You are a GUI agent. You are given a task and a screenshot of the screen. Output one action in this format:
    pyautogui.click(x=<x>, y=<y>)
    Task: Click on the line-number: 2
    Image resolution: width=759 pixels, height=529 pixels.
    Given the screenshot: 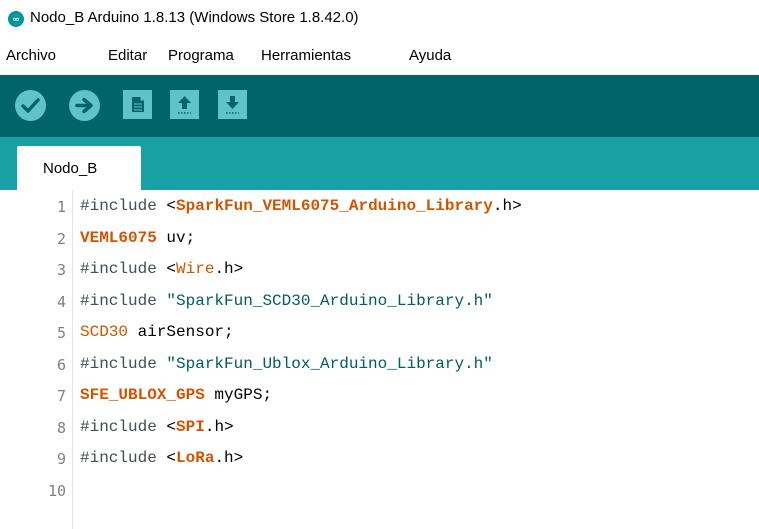 What is the action you would take?
    pyautogui.click(x=61, y=238)
    